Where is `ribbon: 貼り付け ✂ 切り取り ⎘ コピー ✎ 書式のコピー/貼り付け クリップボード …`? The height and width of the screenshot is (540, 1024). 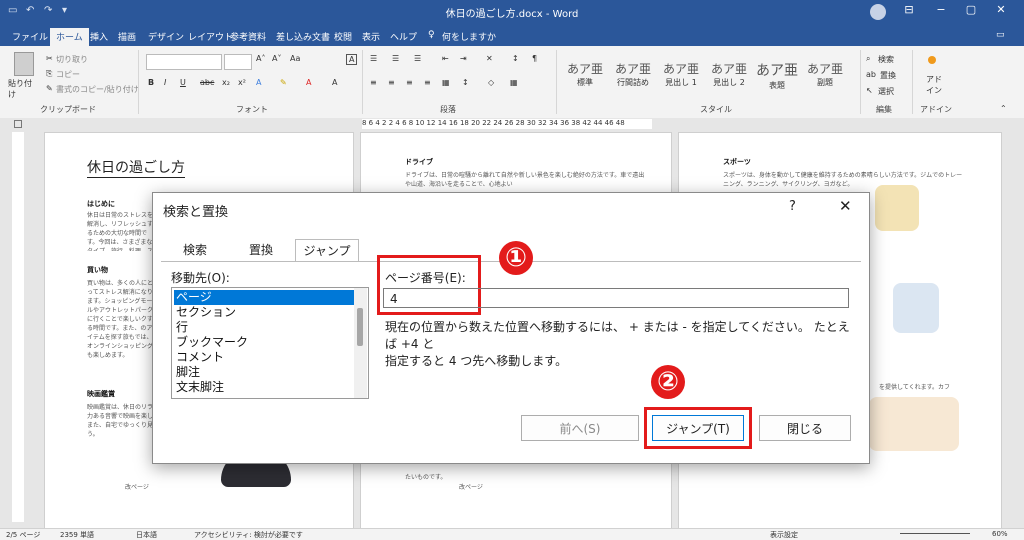 ribbon: 貼り付け ✂ 切り取り ⎘ コピー ✎ 書式のコピー/貼り付け クリップボード … is located at coordinates (512, 82).